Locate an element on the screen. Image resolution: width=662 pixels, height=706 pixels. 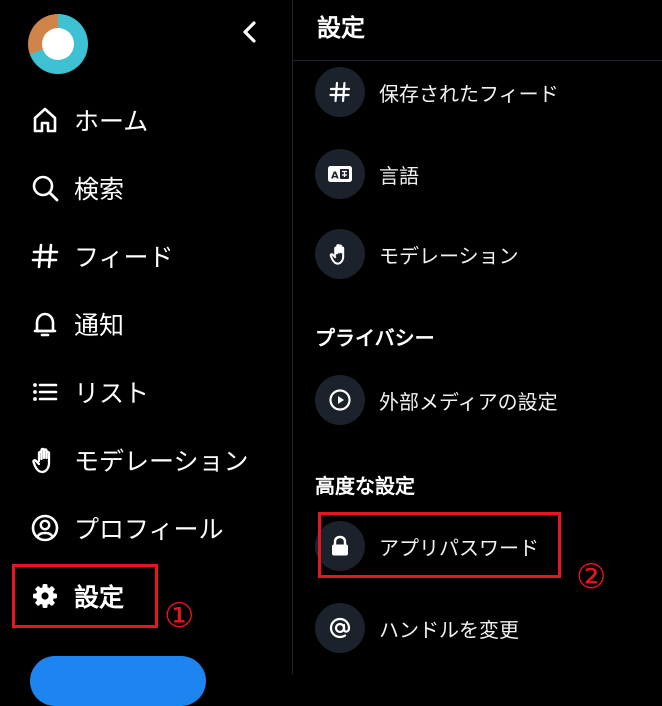
sidebar-item-notifications: 通知 is located at coordinates (76, 324).